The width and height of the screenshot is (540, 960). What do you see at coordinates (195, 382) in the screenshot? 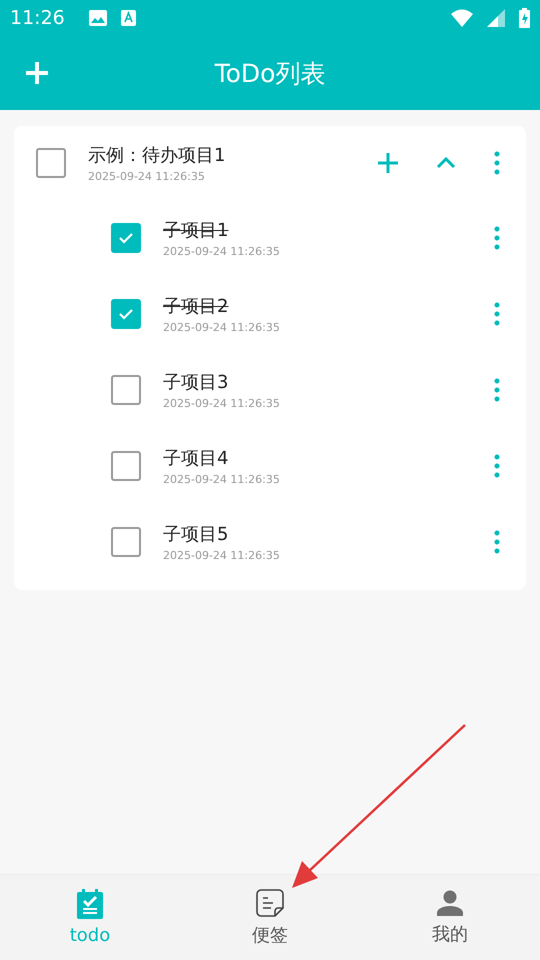
I see `subitem-title: 子项目3` at bounding box center [195, 382].